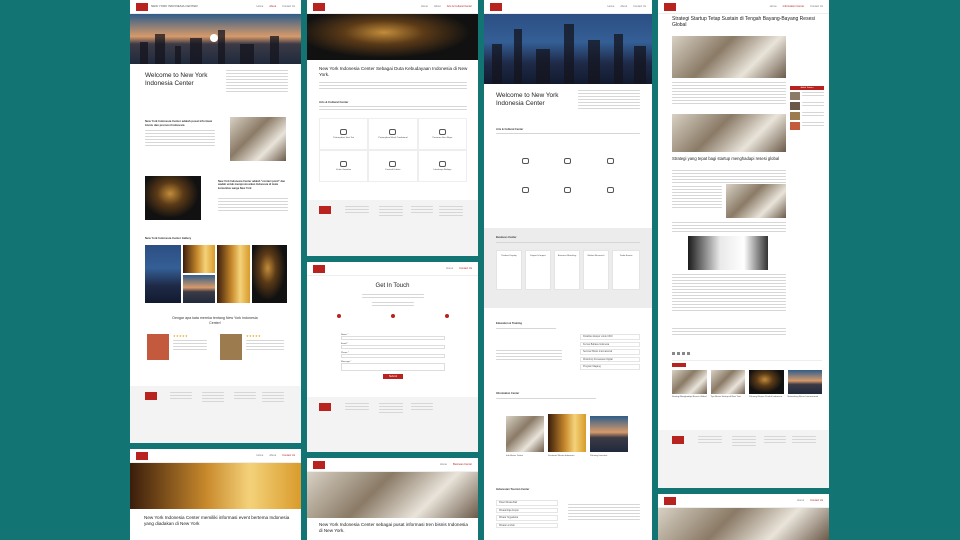 The width and height of the screenshot is (960, 540). Describe the element at coordinates (393, 316) in the screenshot. I see `location-icon` at that location.